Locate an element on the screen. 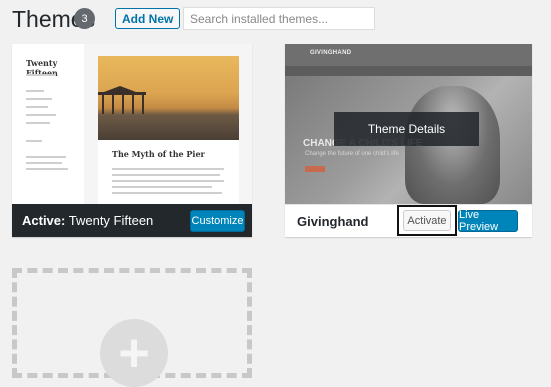 Image resolution: width=551 pixels, height=387 pixels. screenshot-post-title: The Myth of the Pier is located at coordinates (158, 154).